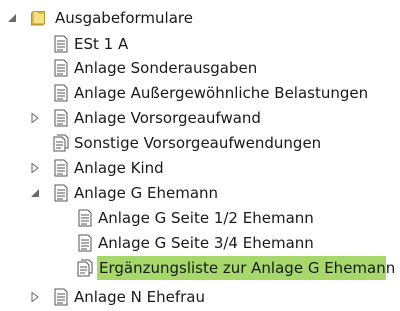 The width and height of the screenshot is (400, 311). I want to click on tree-item-label: Anlage G Seite 1/2 Ehemann, so click(206, 218).